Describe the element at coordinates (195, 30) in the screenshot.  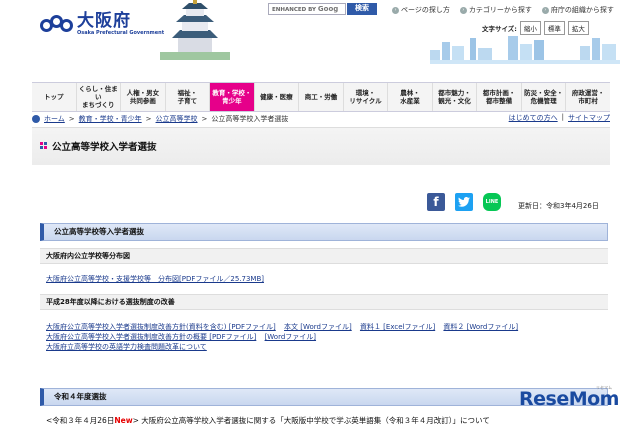
I see `osaka-castle-illustration` at that location.